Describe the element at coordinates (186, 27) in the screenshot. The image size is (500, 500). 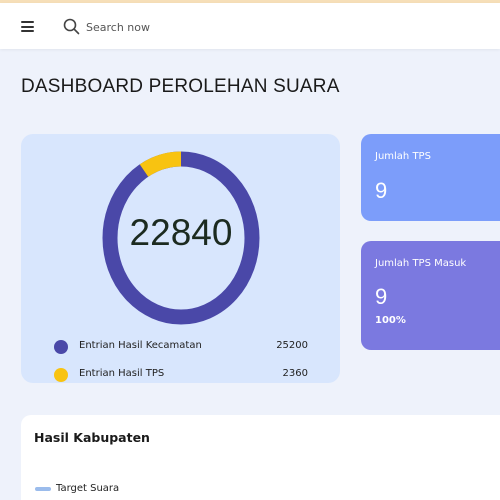
I see `search-input` at that location.